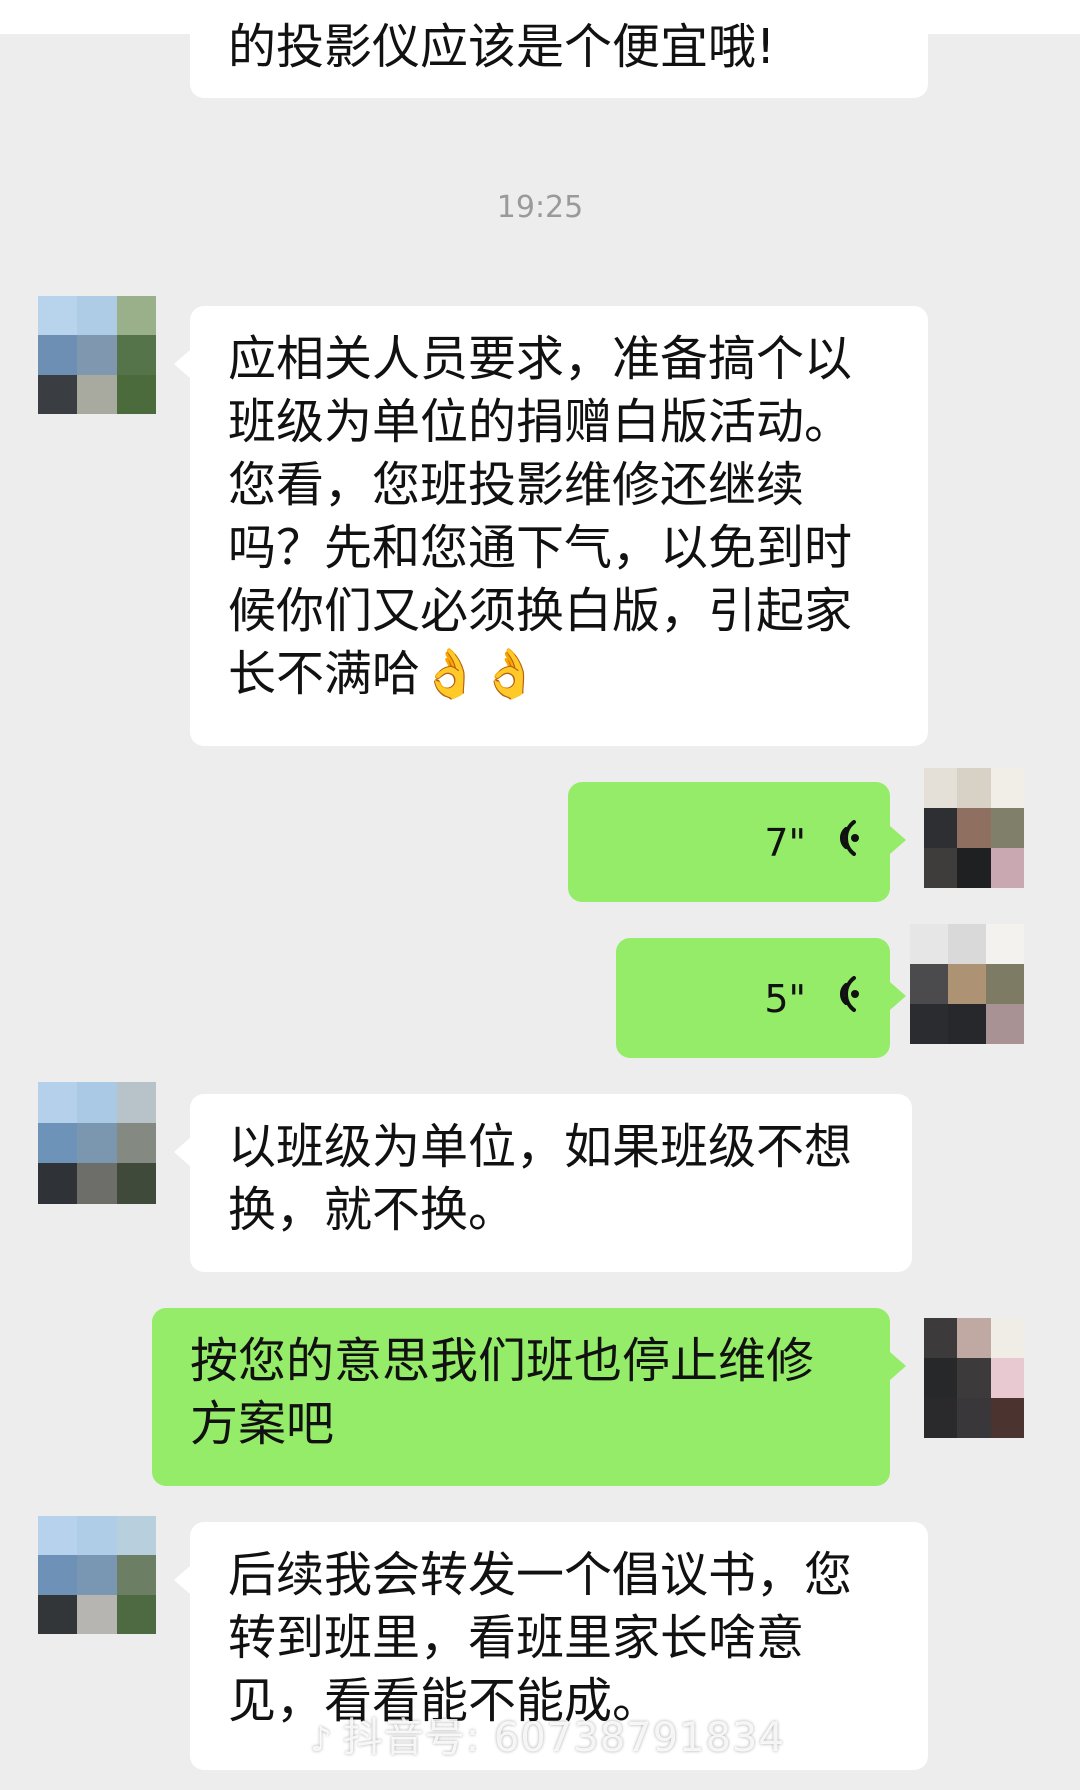 Image resolution: width=1080 pixels, height=1790 pixels. What do you see at coordinates (321, 1740) in the screenshot?
I see `douyin-logo-icon: ♪` at bounding box center [321, 1740].